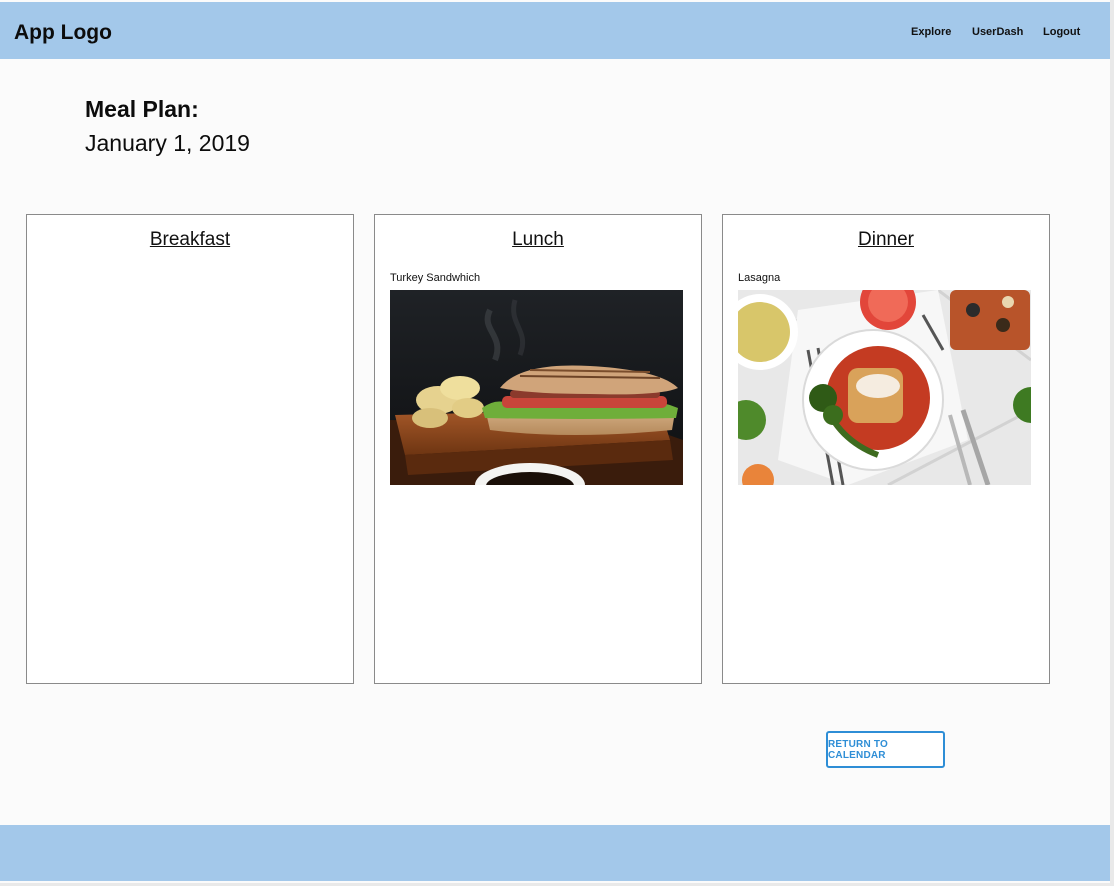 This screenshot has height=886, width=1114. I want to click on lasagna-photo, so click(884, 387).